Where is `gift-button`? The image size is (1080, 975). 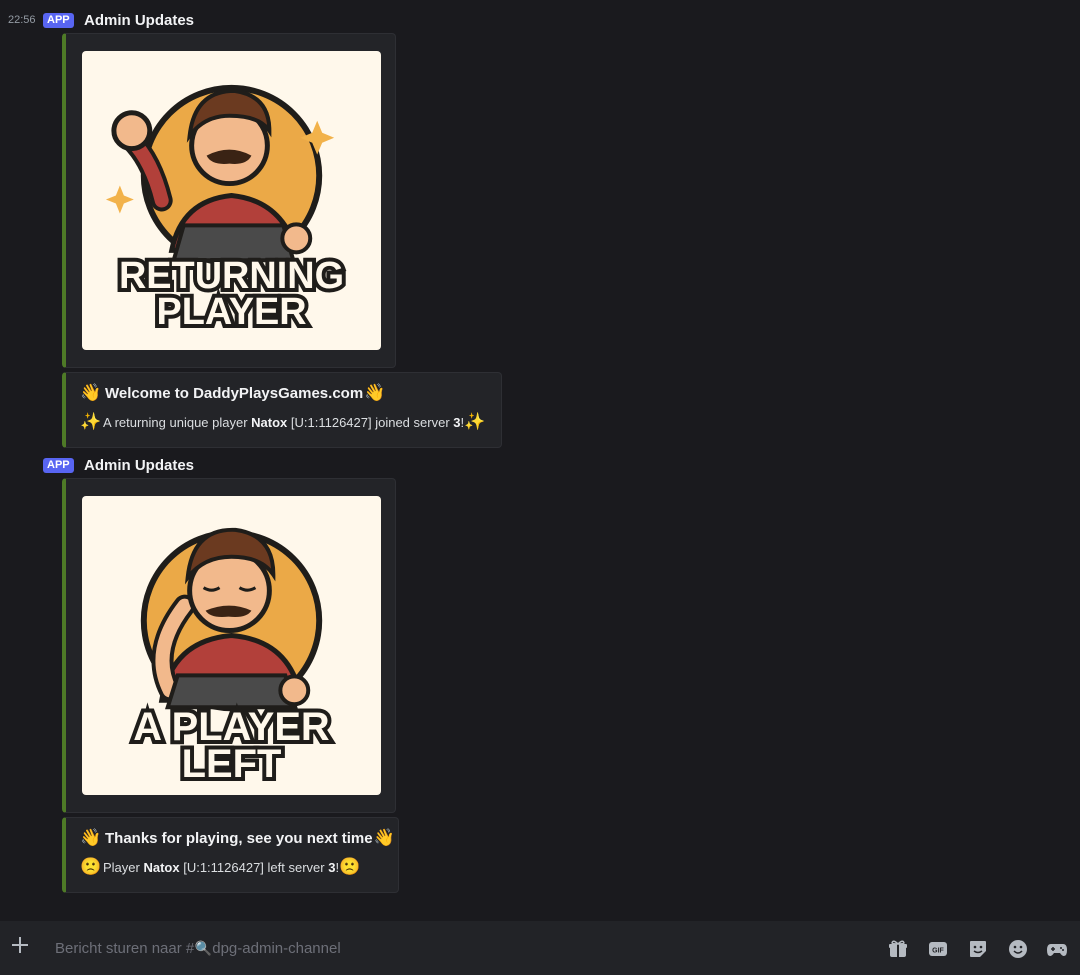
gift-button is located at coordinates (898, 949).